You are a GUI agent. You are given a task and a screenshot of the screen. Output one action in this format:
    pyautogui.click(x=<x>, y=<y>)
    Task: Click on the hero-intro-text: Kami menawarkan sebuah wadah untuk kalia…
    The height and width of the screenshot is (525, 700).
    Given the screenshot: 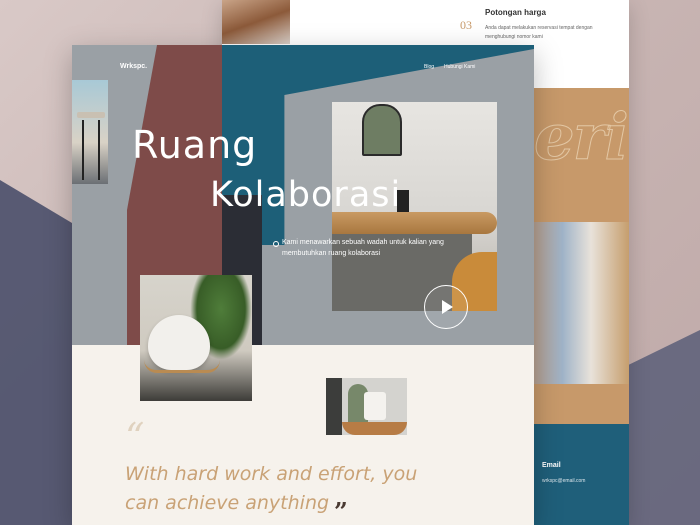 What is the action you would take?
    pyautogui.click(x=363, y=248)
    